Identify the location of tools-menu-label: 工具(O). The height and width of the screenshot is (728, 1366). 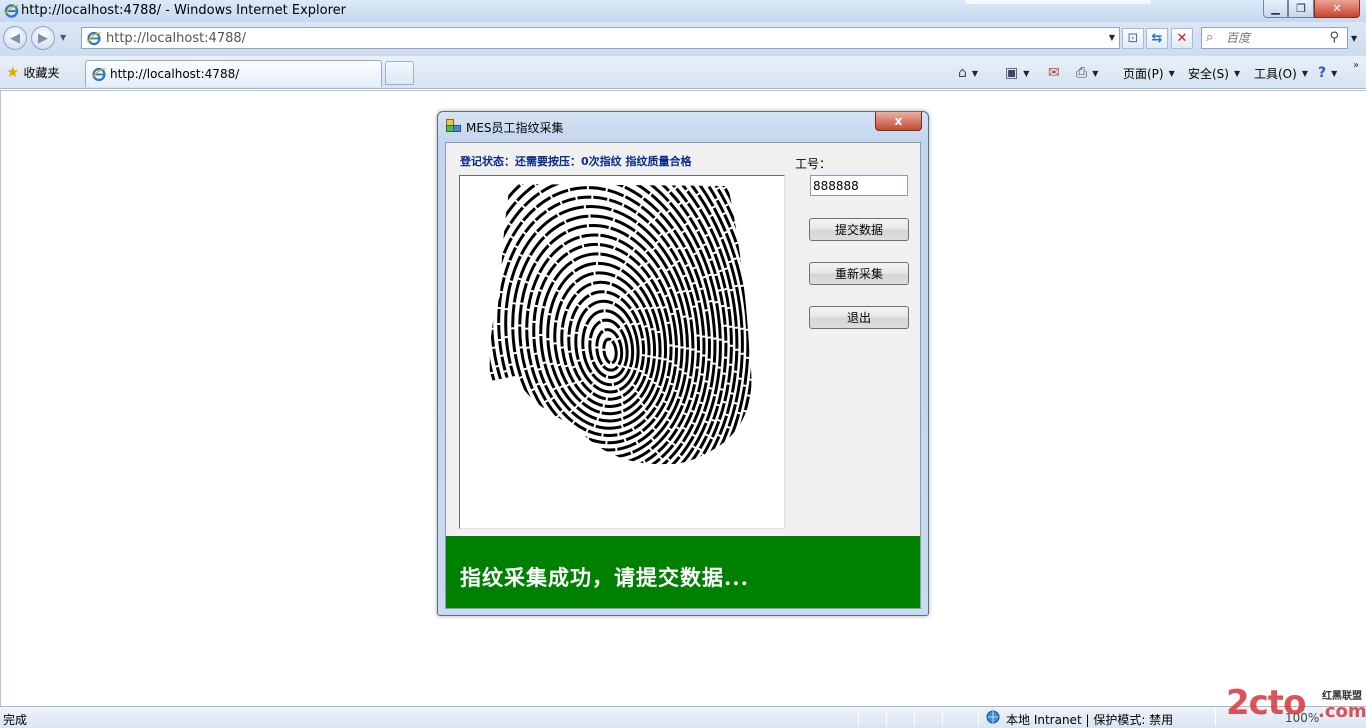
(1275, 73).